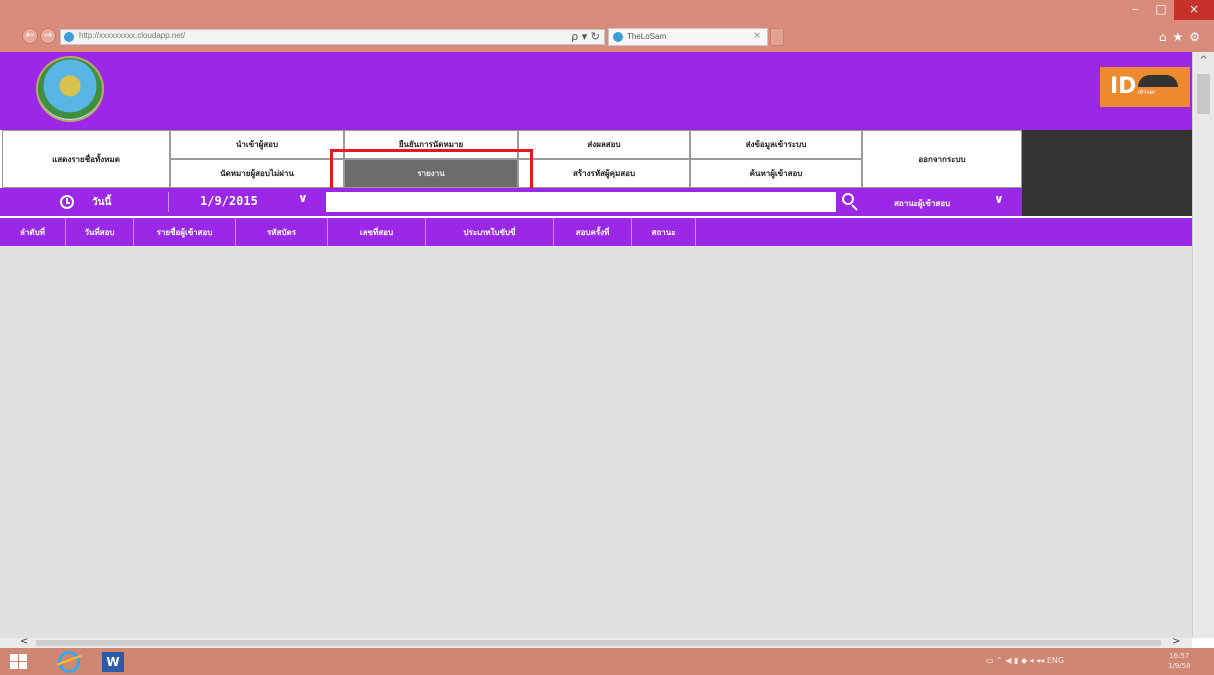 This screenshot has width=1214, height=675. What do you see at coordinates (1123, 86) in the screenshot?
I see `brand-logo-text: ID` at bounding box center [1123, 86].